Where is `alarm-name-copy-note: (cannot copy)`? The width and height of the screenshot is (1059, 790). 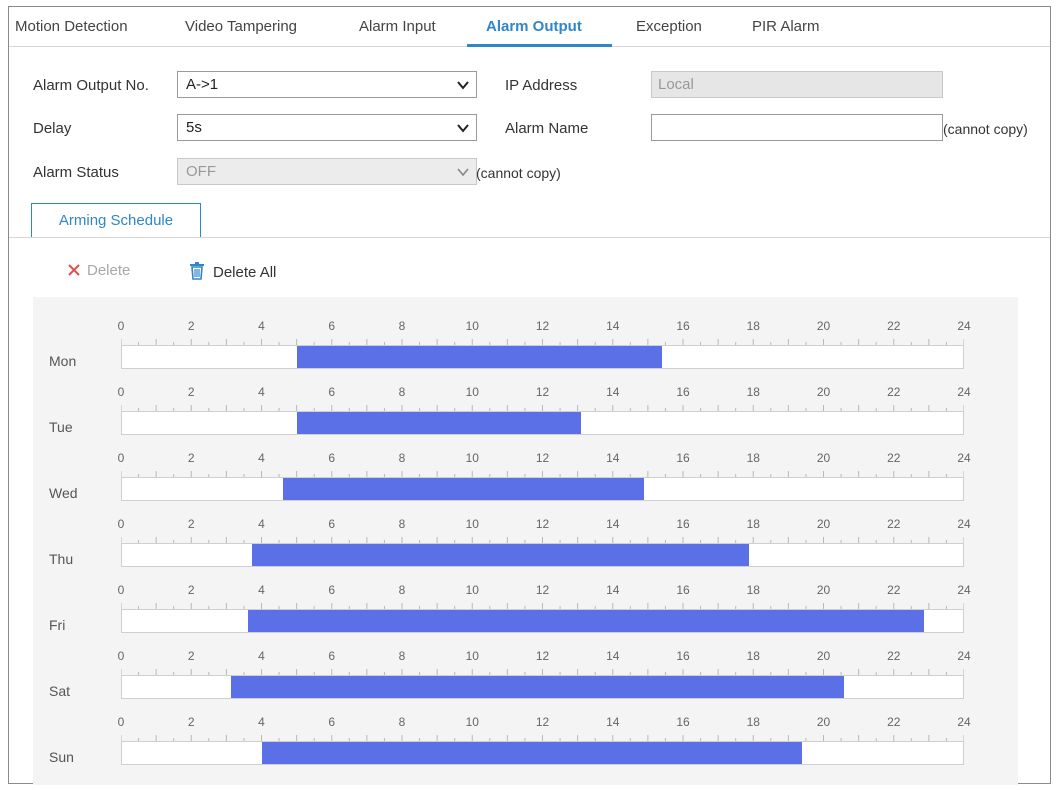
alarm-name-copy-note: (cannot copy) is located at coordinates (985, 129).